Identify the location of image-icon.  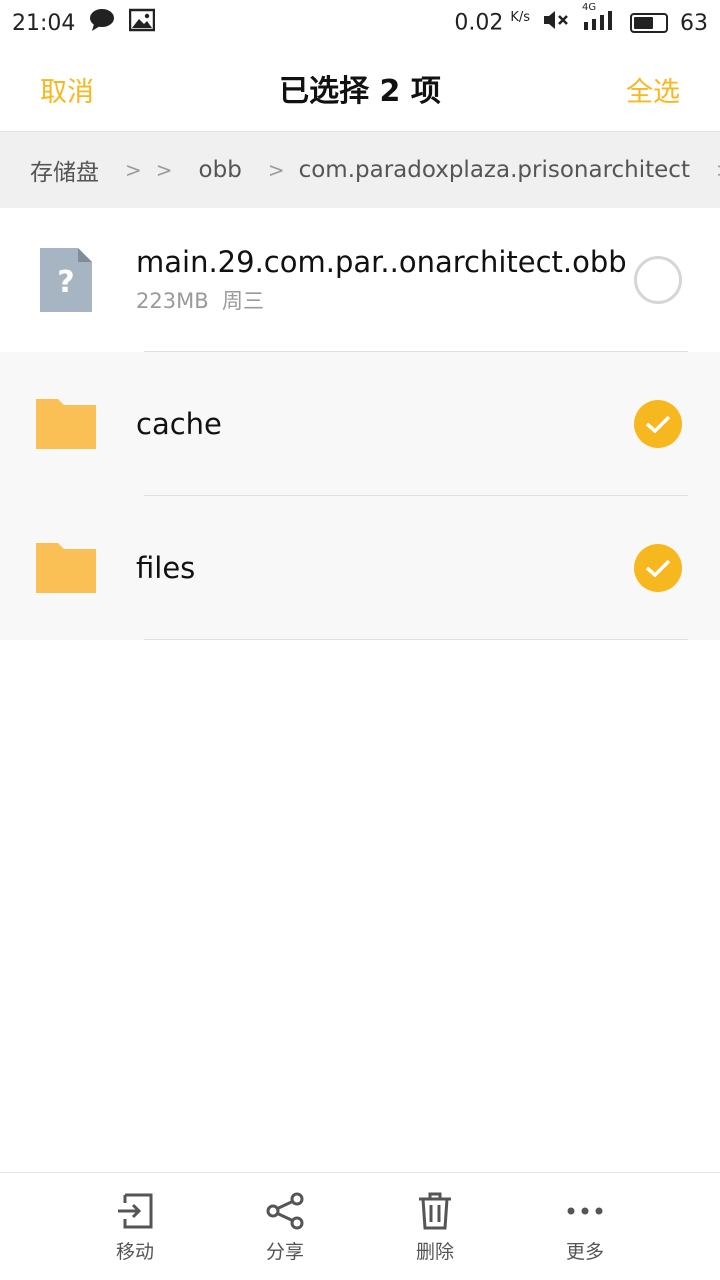
(142, 23).